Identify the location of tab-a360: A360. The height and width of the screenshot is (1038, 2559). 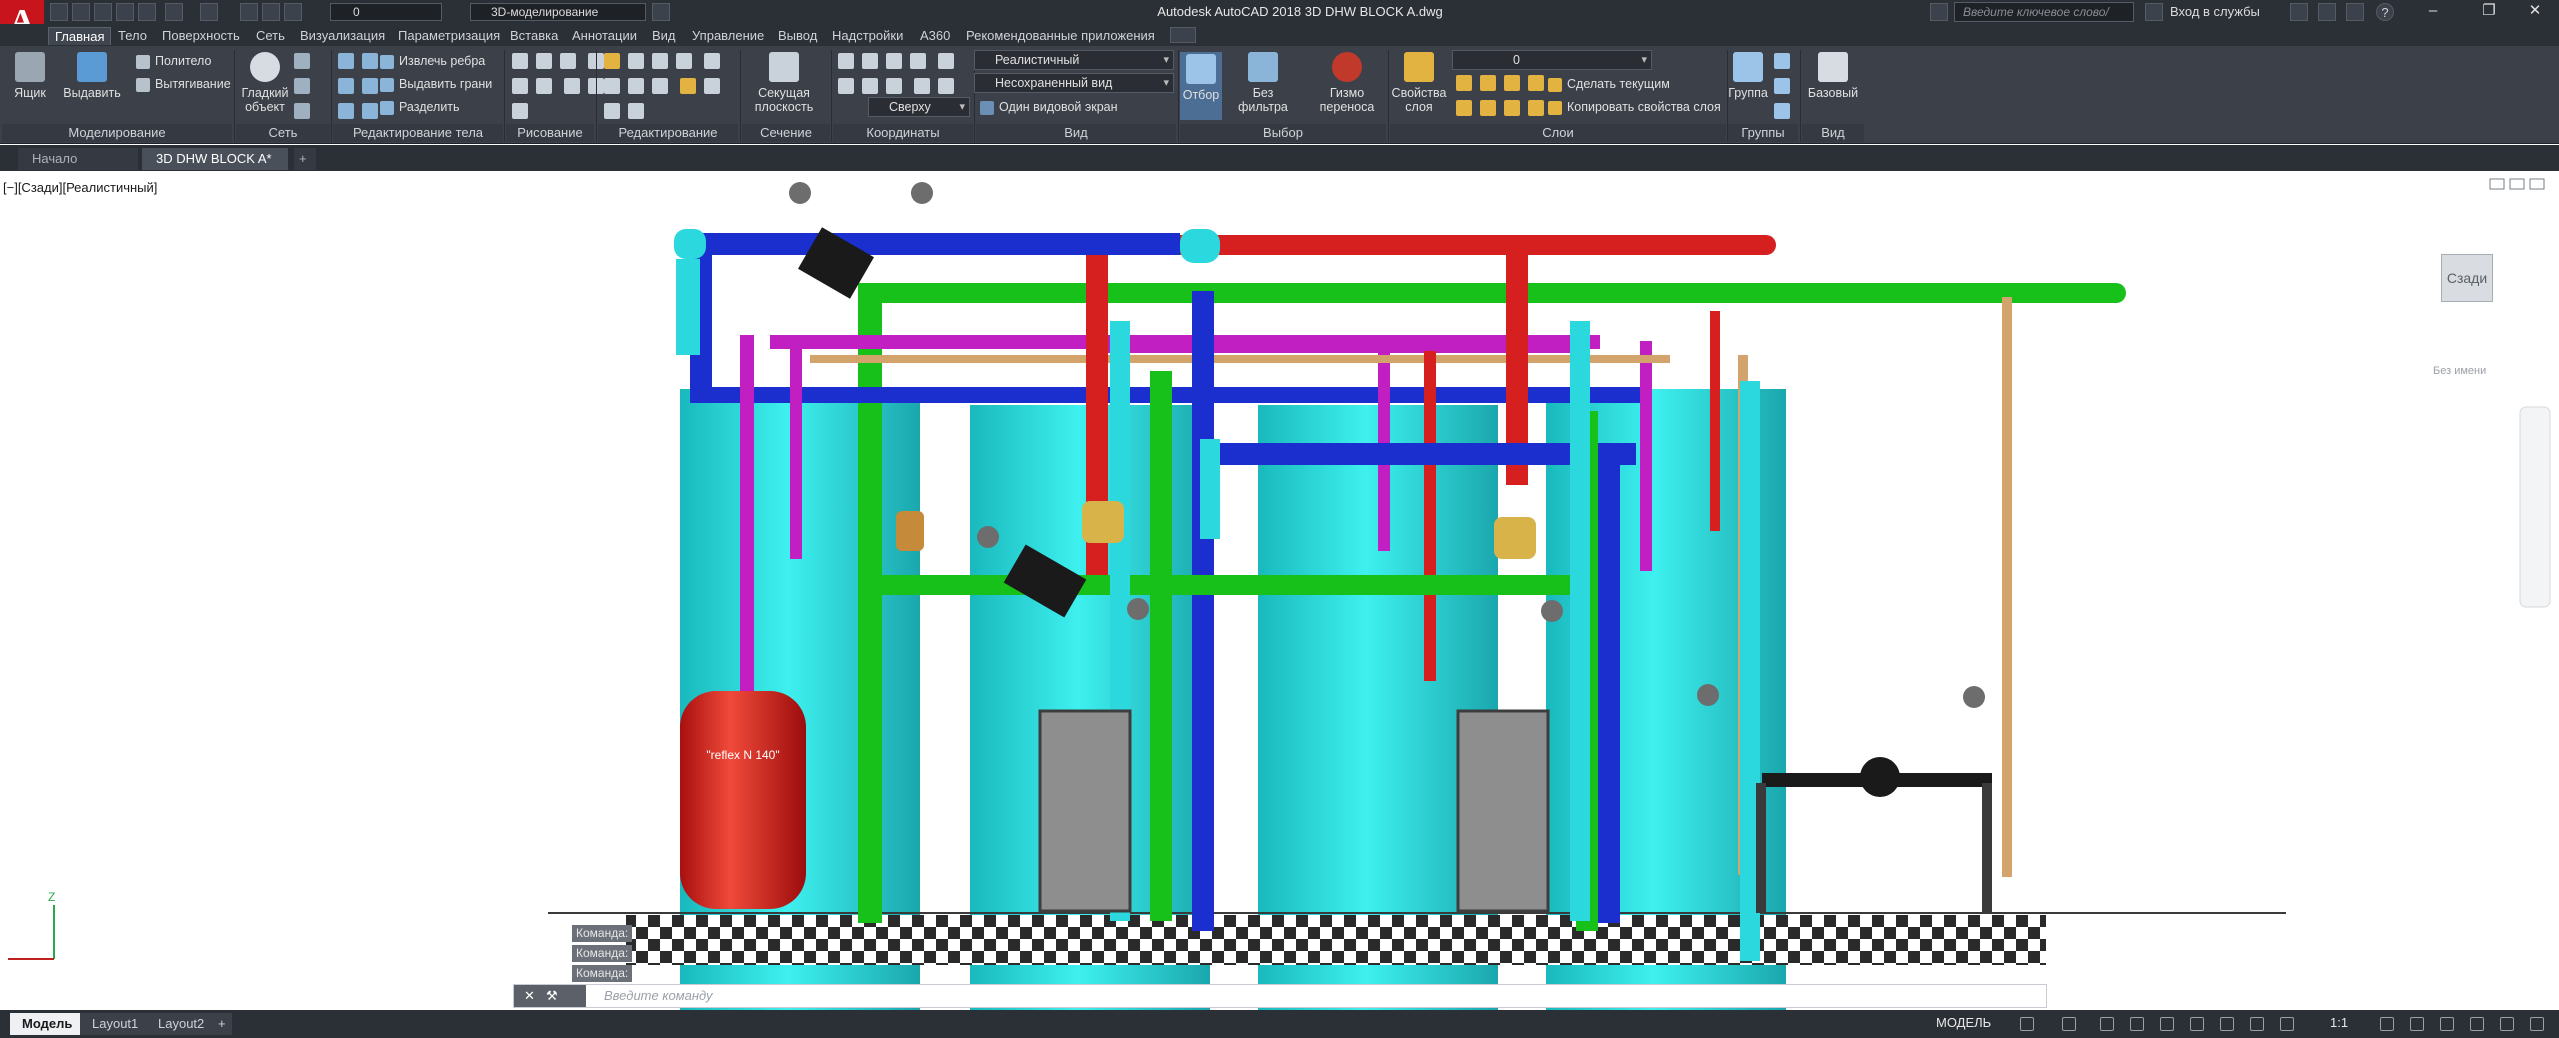
(935, 36).